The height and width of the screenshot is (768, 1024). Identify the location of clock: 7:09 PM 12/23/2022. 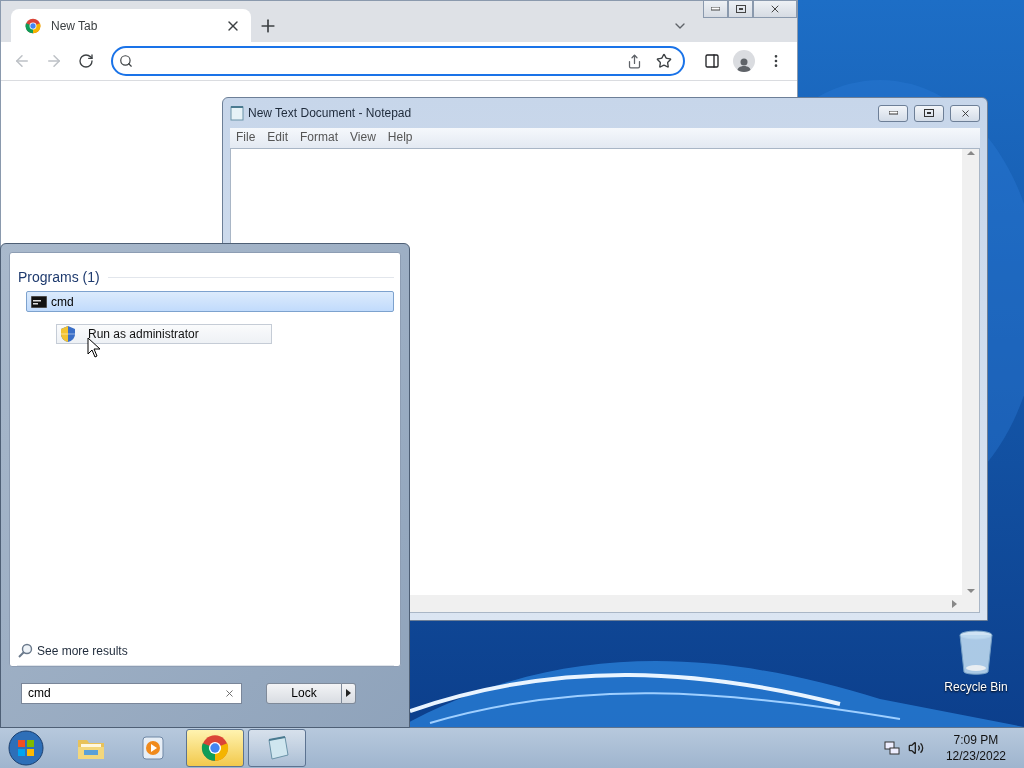
(975, 748).